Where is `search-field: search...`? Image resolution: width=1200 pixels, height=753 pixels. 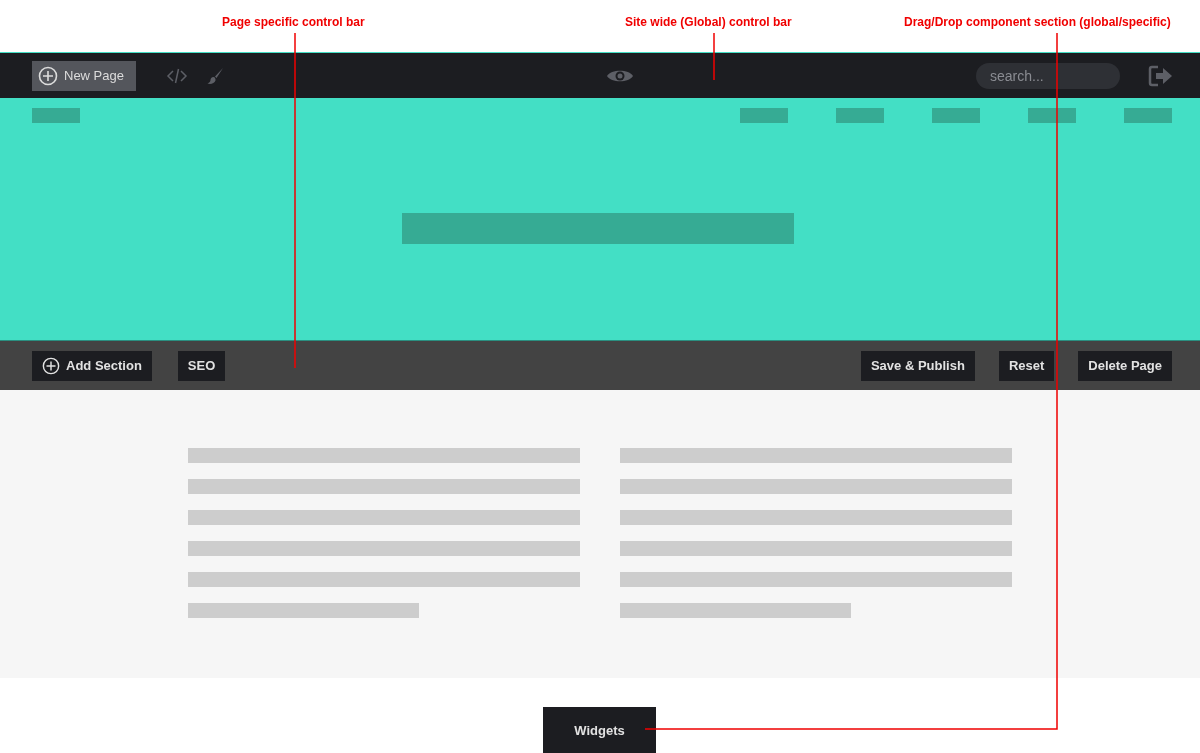
search-field: search... is located at coordinates (1048, 75).